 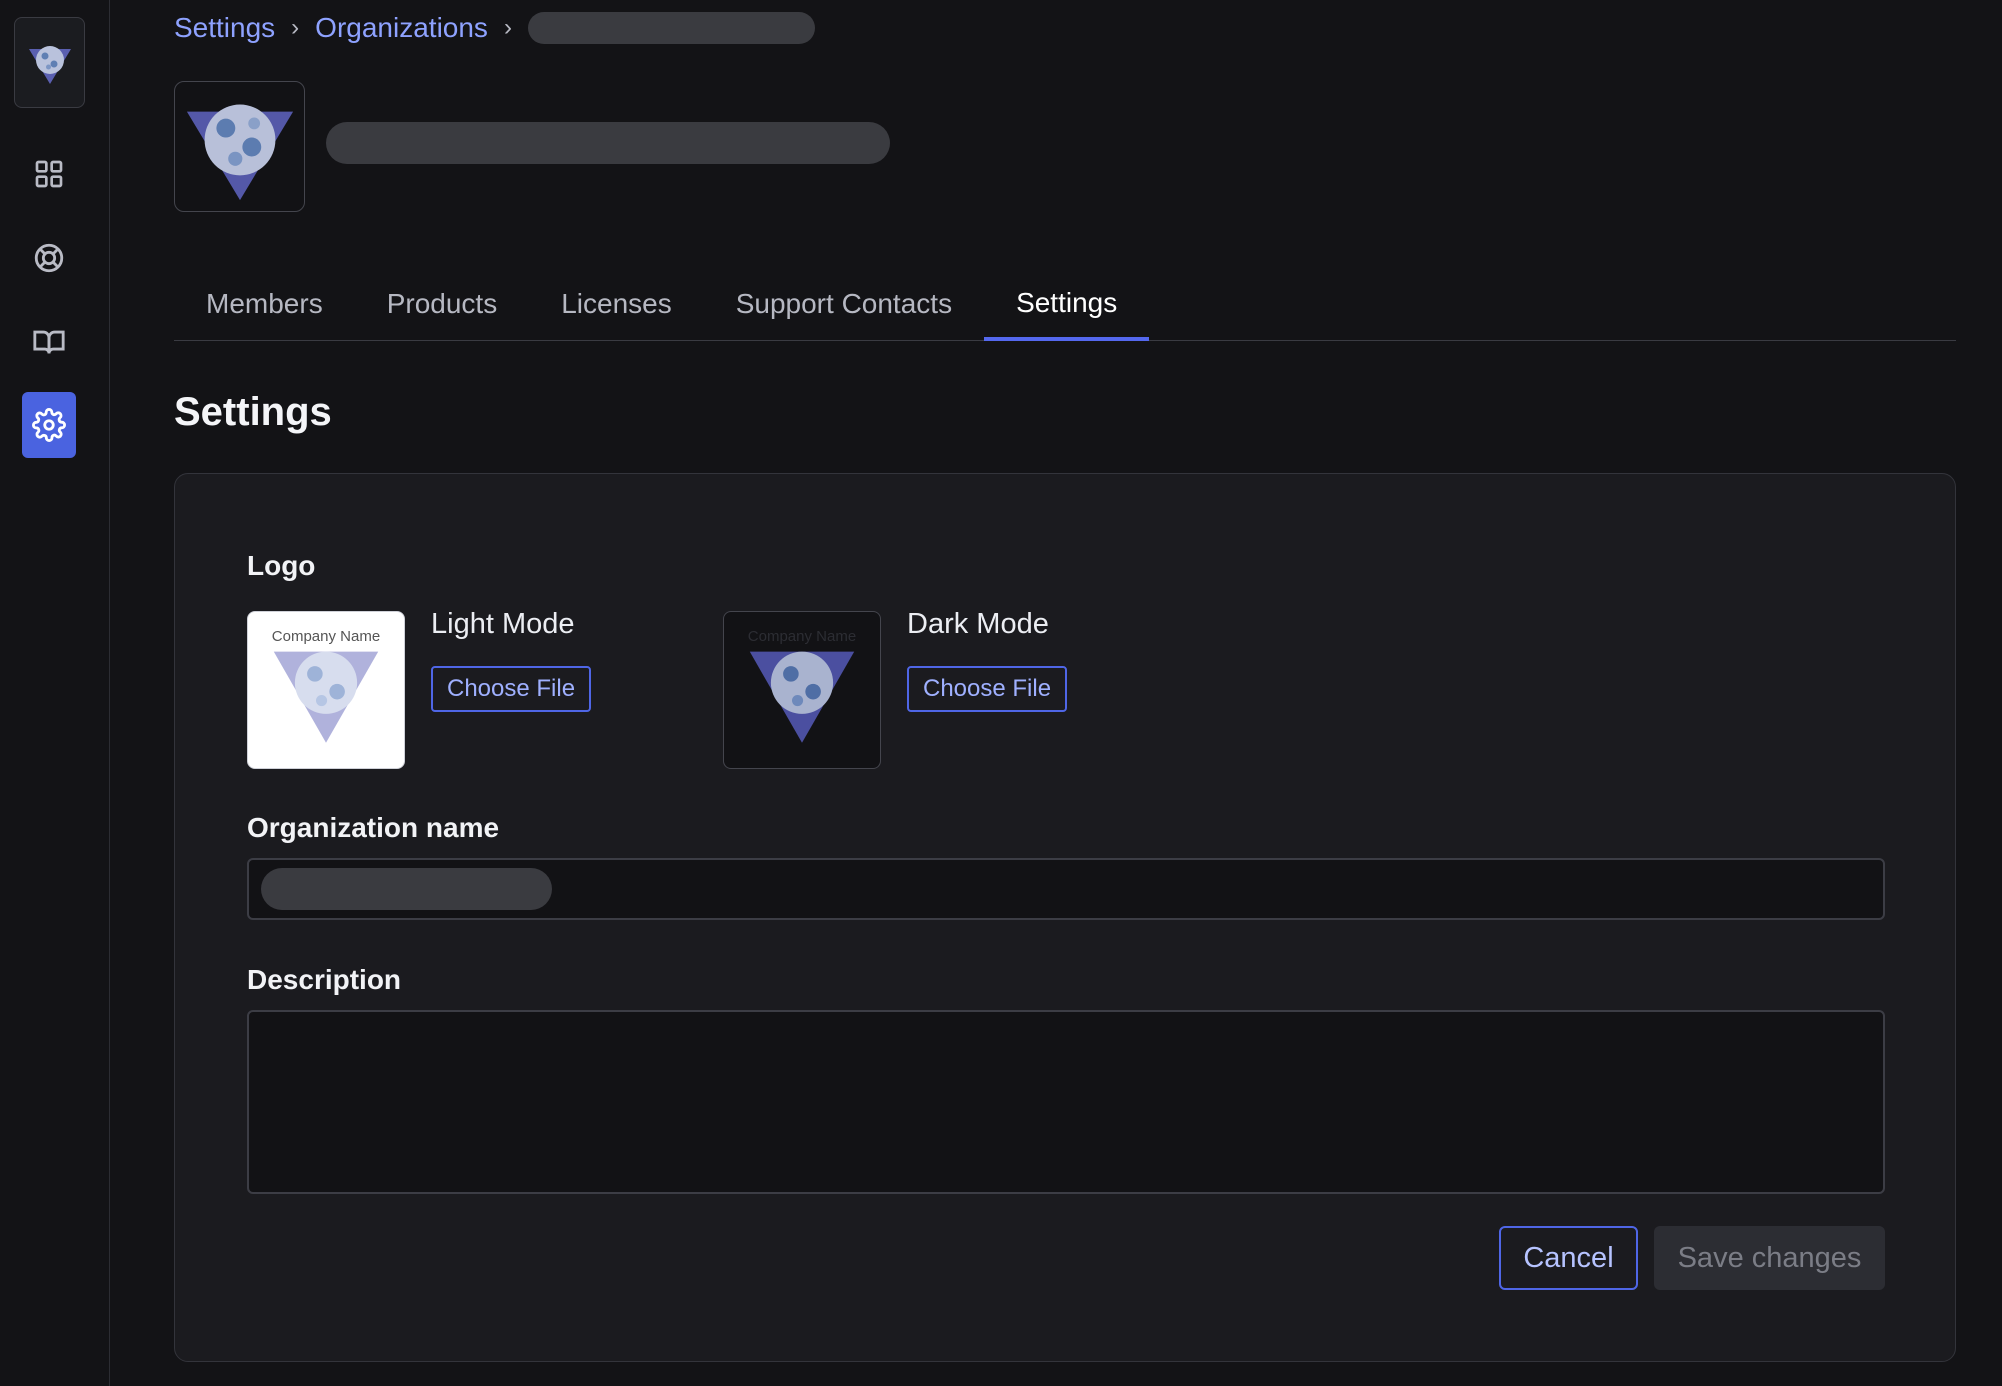 I want to click on tab-members: Members, so click(x=264, y=304).